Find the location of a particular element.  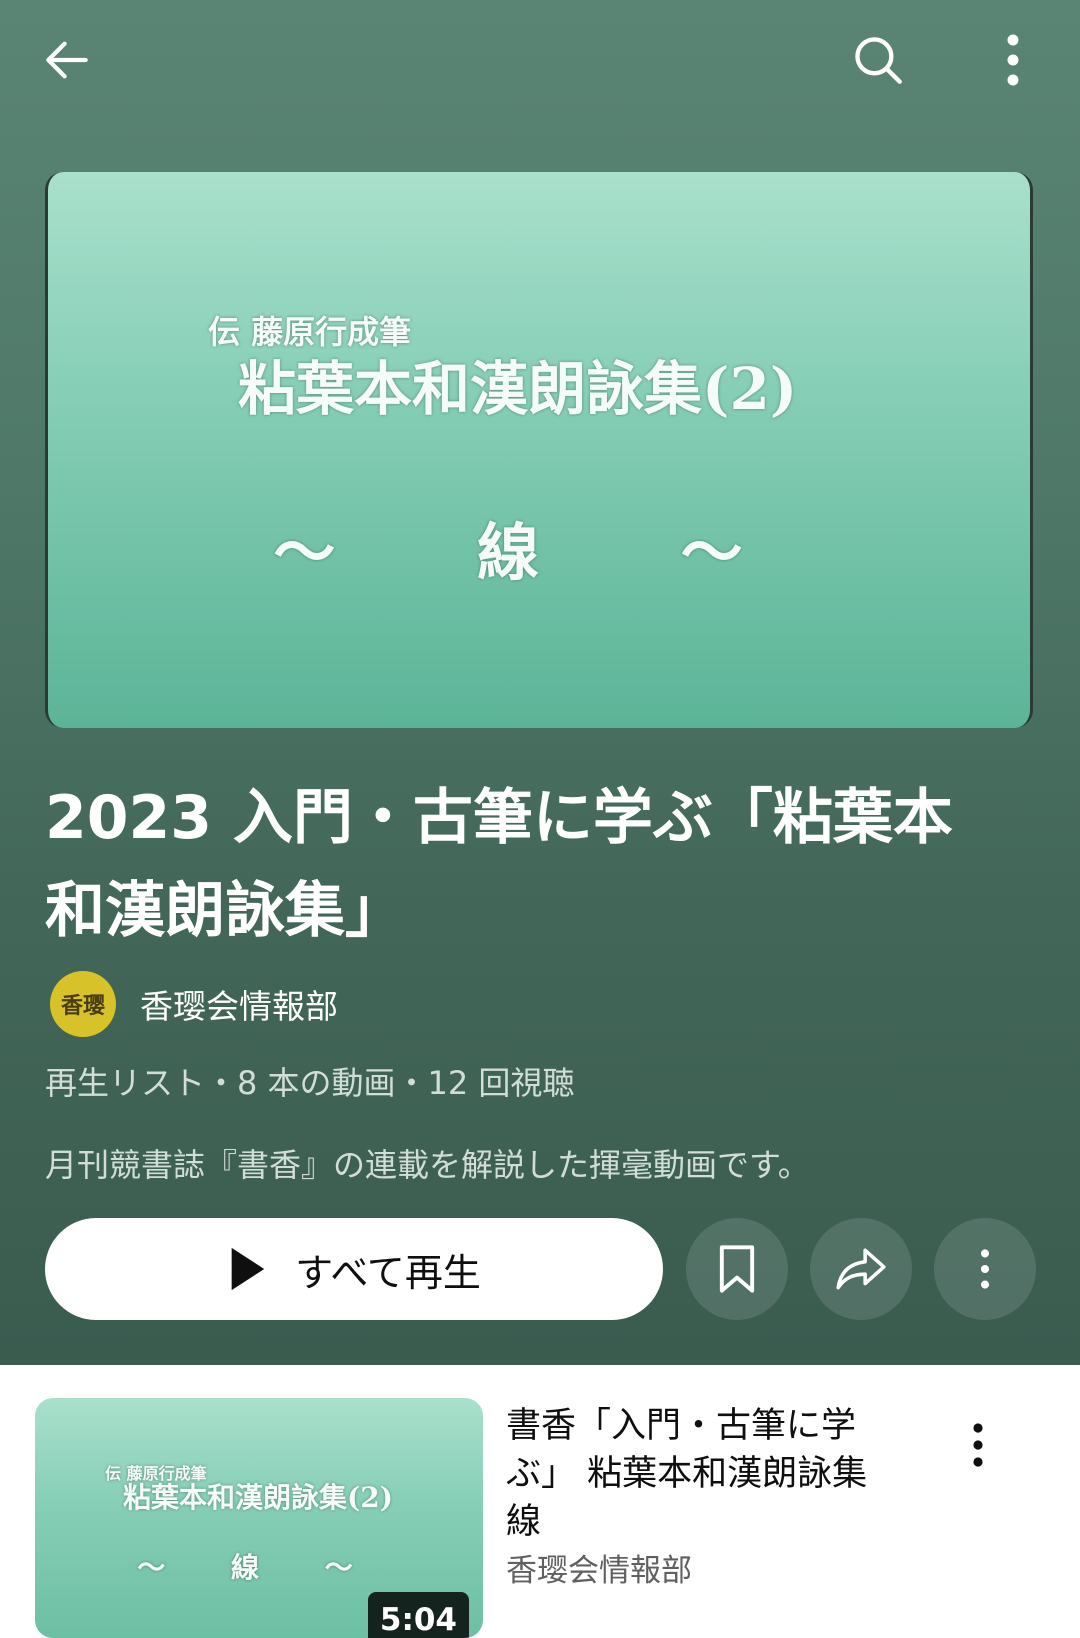

save-playlist-button is located at coordinates (737, 1269).